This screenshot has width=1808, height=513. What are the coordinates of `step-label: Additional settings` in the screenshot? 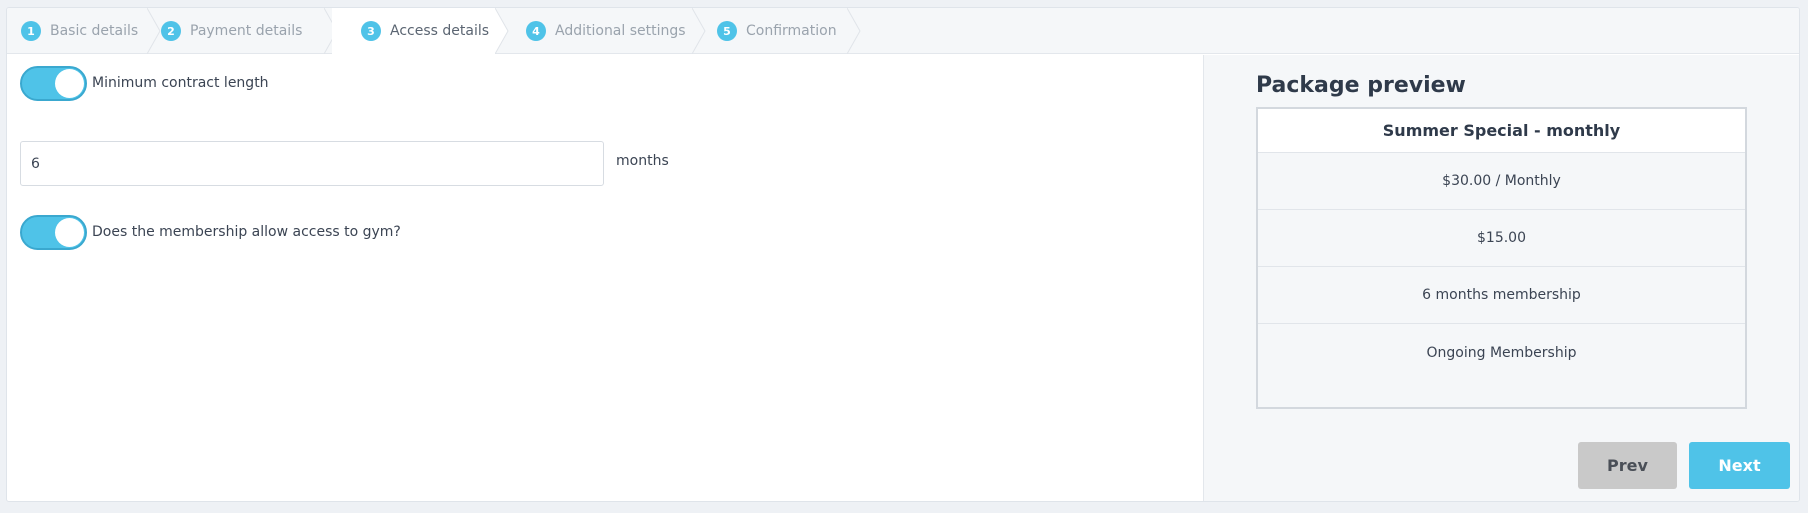 It's located at (620, 31).